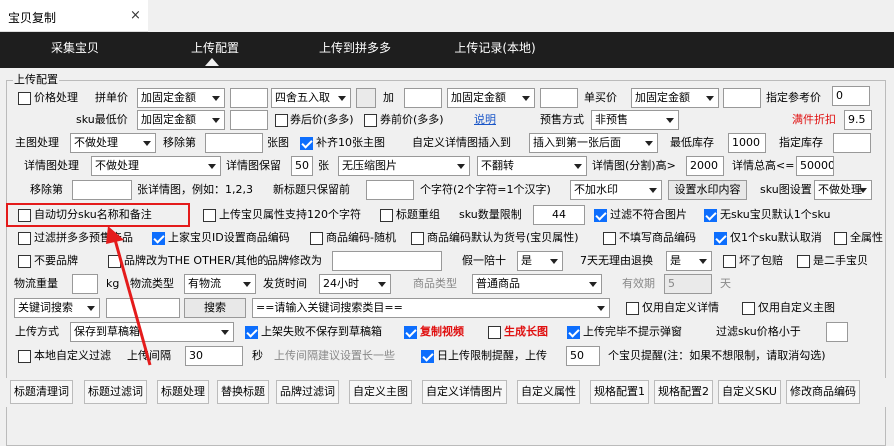  I want to click on tab-brand-filter: 品牌过滤词, so click(307, 392).